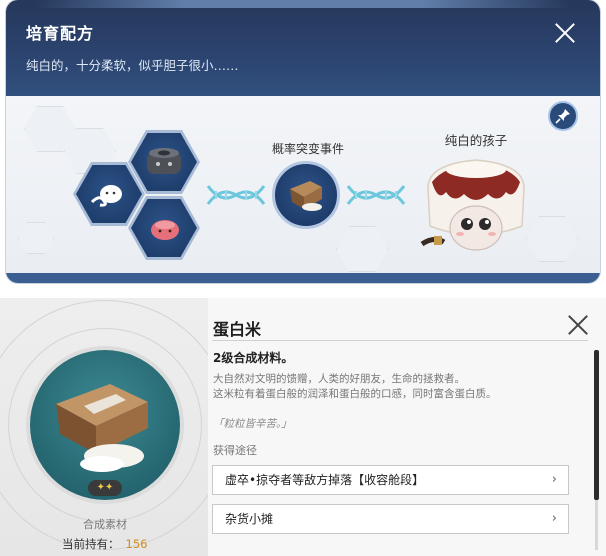  I want to click on source-label: 虚卒•掠夺者等敌方掉落【收容舱段】, so click(325, 480).